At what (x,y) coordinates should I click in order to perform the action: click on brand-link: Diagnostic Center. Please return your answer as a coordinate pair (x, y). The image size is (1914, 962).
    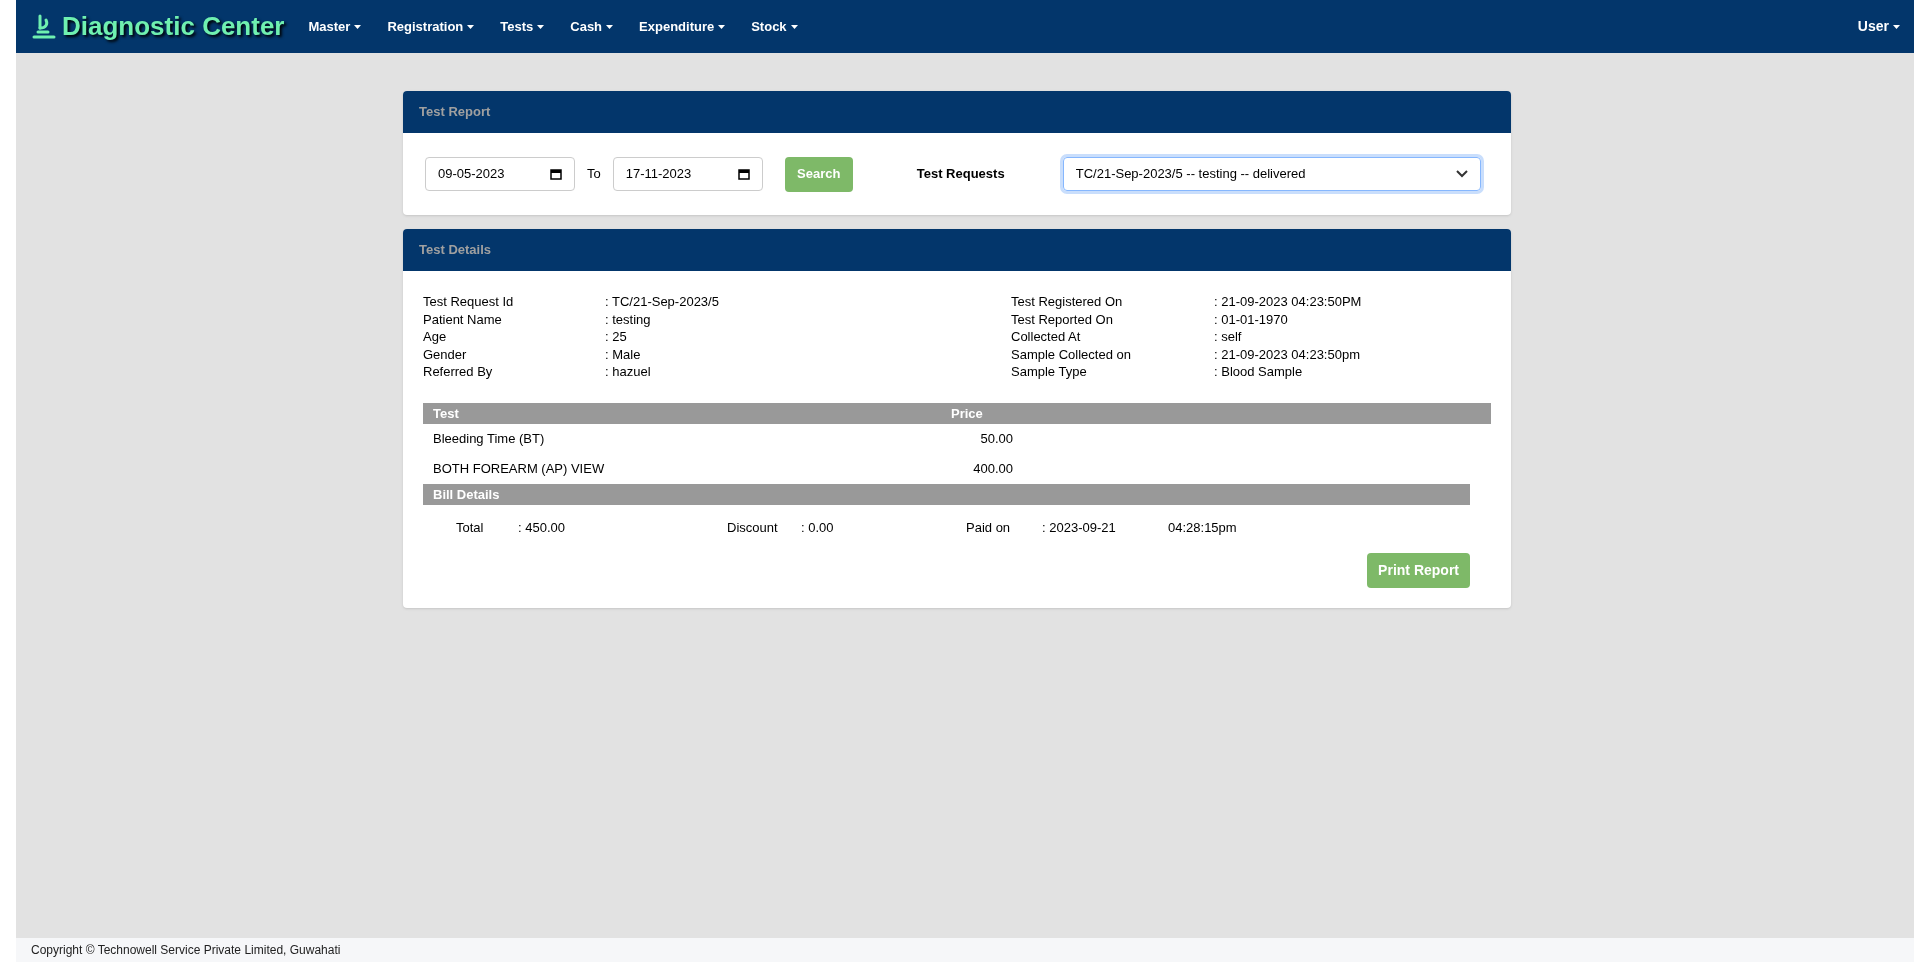
    Looking at the image, I should click on (173, 26).